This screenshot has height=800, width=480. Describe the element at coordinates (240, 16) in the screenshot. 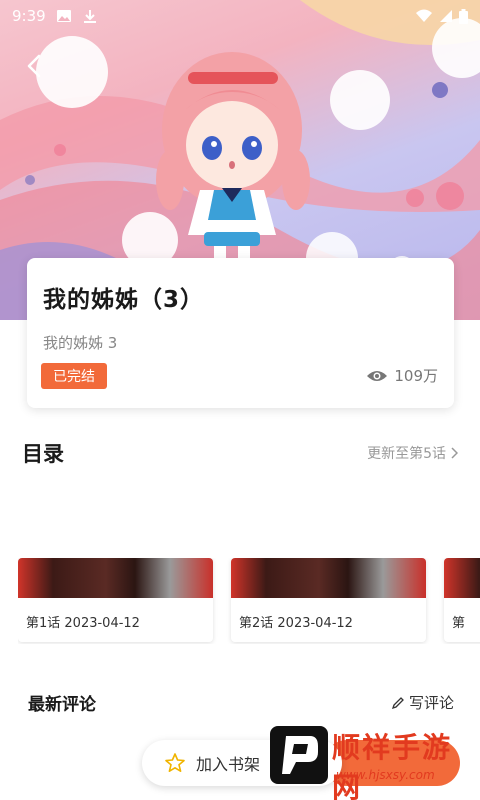

I see `status-bar: 9:39` at that location.